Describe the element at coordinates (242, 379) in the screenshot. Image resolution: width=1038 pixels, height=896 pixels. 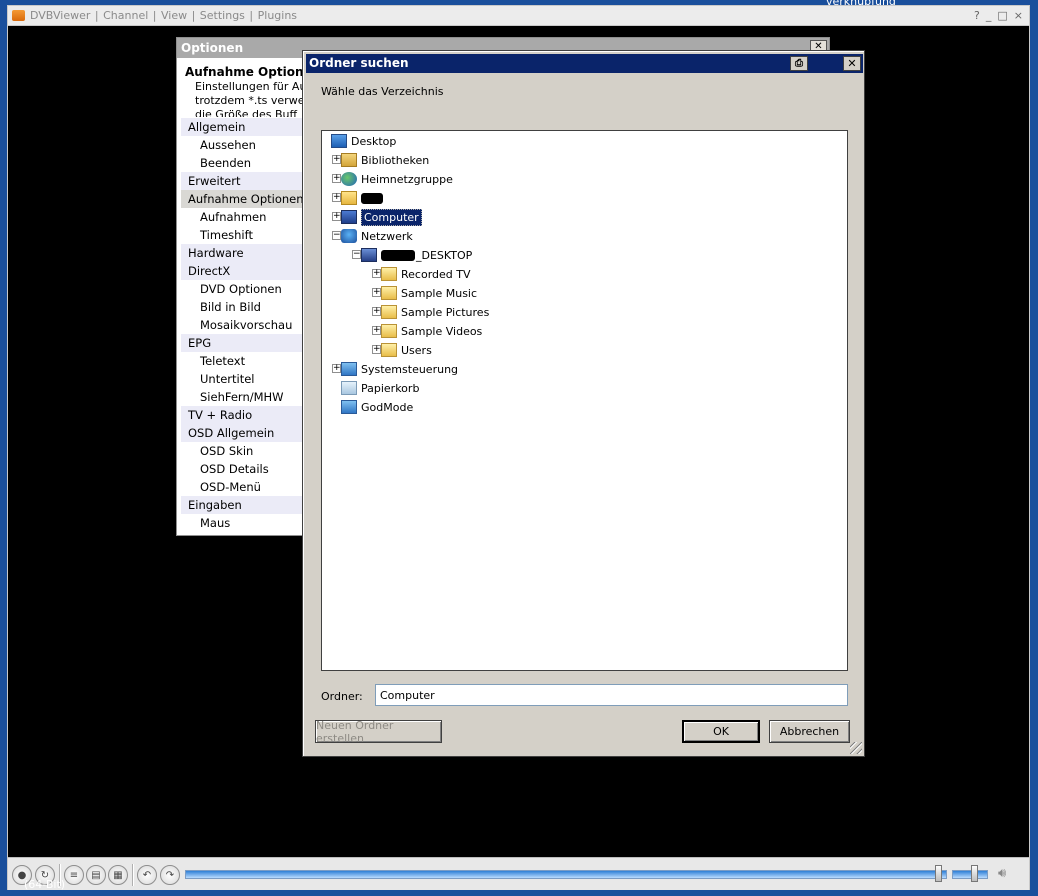
I see `options-nav-item: Untertitel` at that location.